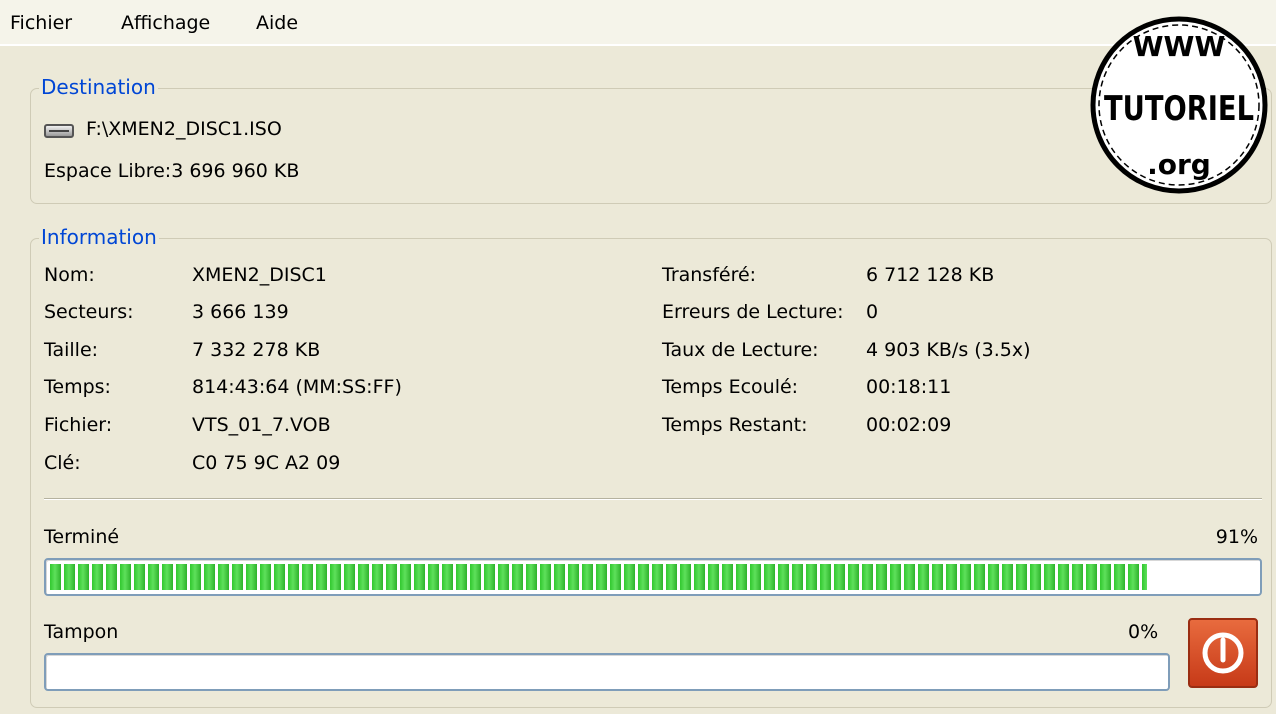  What do you see at coordinates (709, 275) in the screenshot?
I see `info-label-transfere: Transféré:` at bounding box center [709, 275].